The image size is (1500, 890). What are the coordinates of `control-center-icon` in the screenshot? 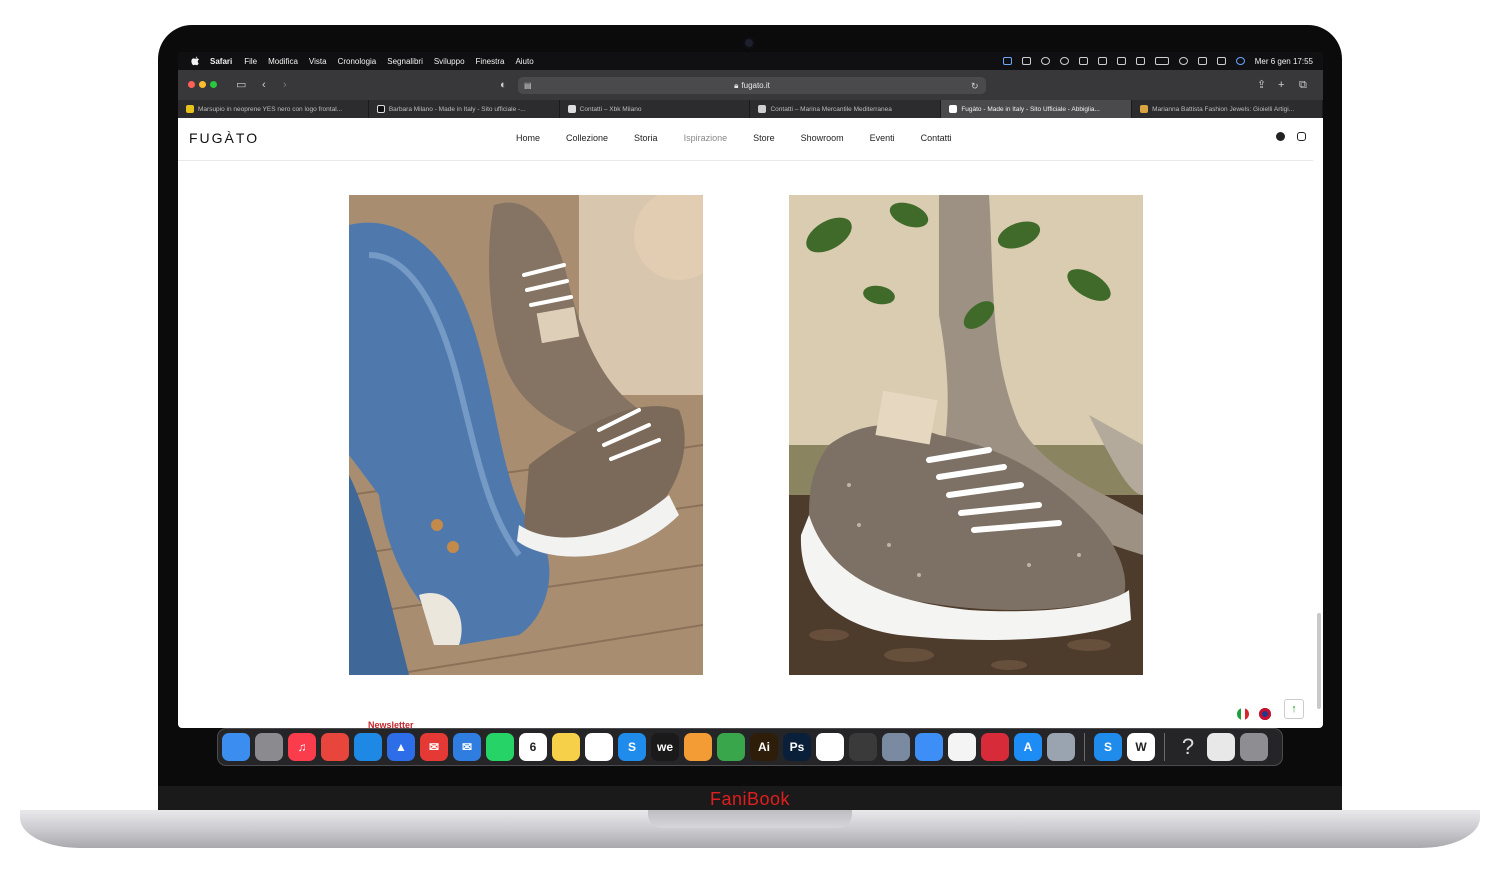 It's located at (1221, 61).